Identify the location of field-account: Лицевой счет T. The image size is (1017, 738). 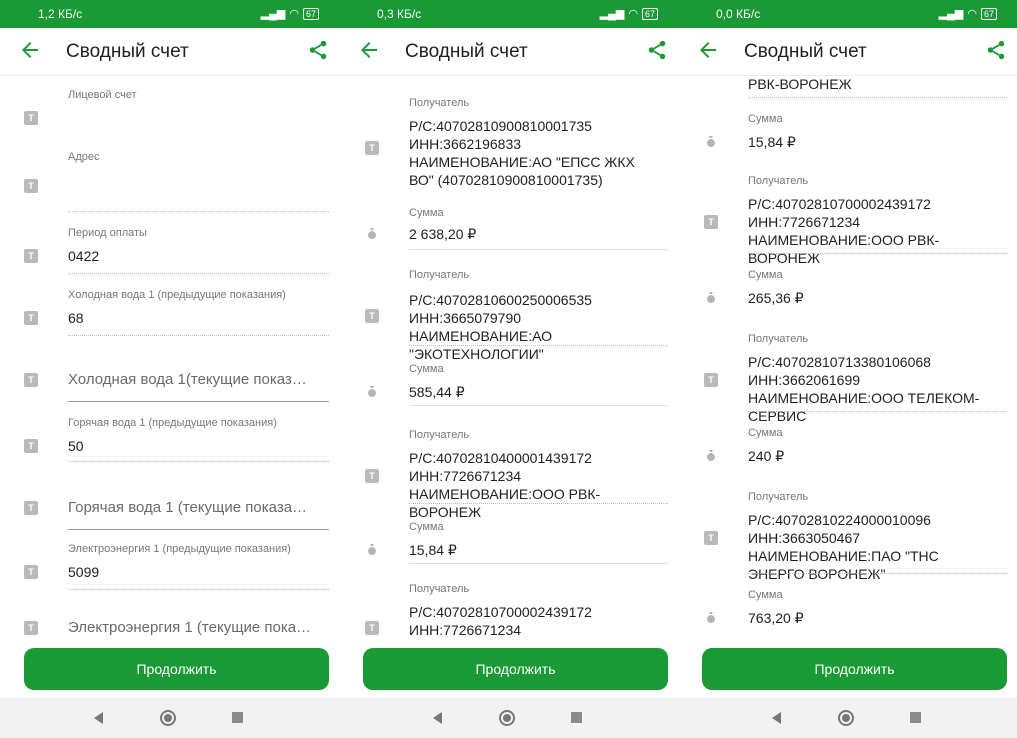
(169, 108).